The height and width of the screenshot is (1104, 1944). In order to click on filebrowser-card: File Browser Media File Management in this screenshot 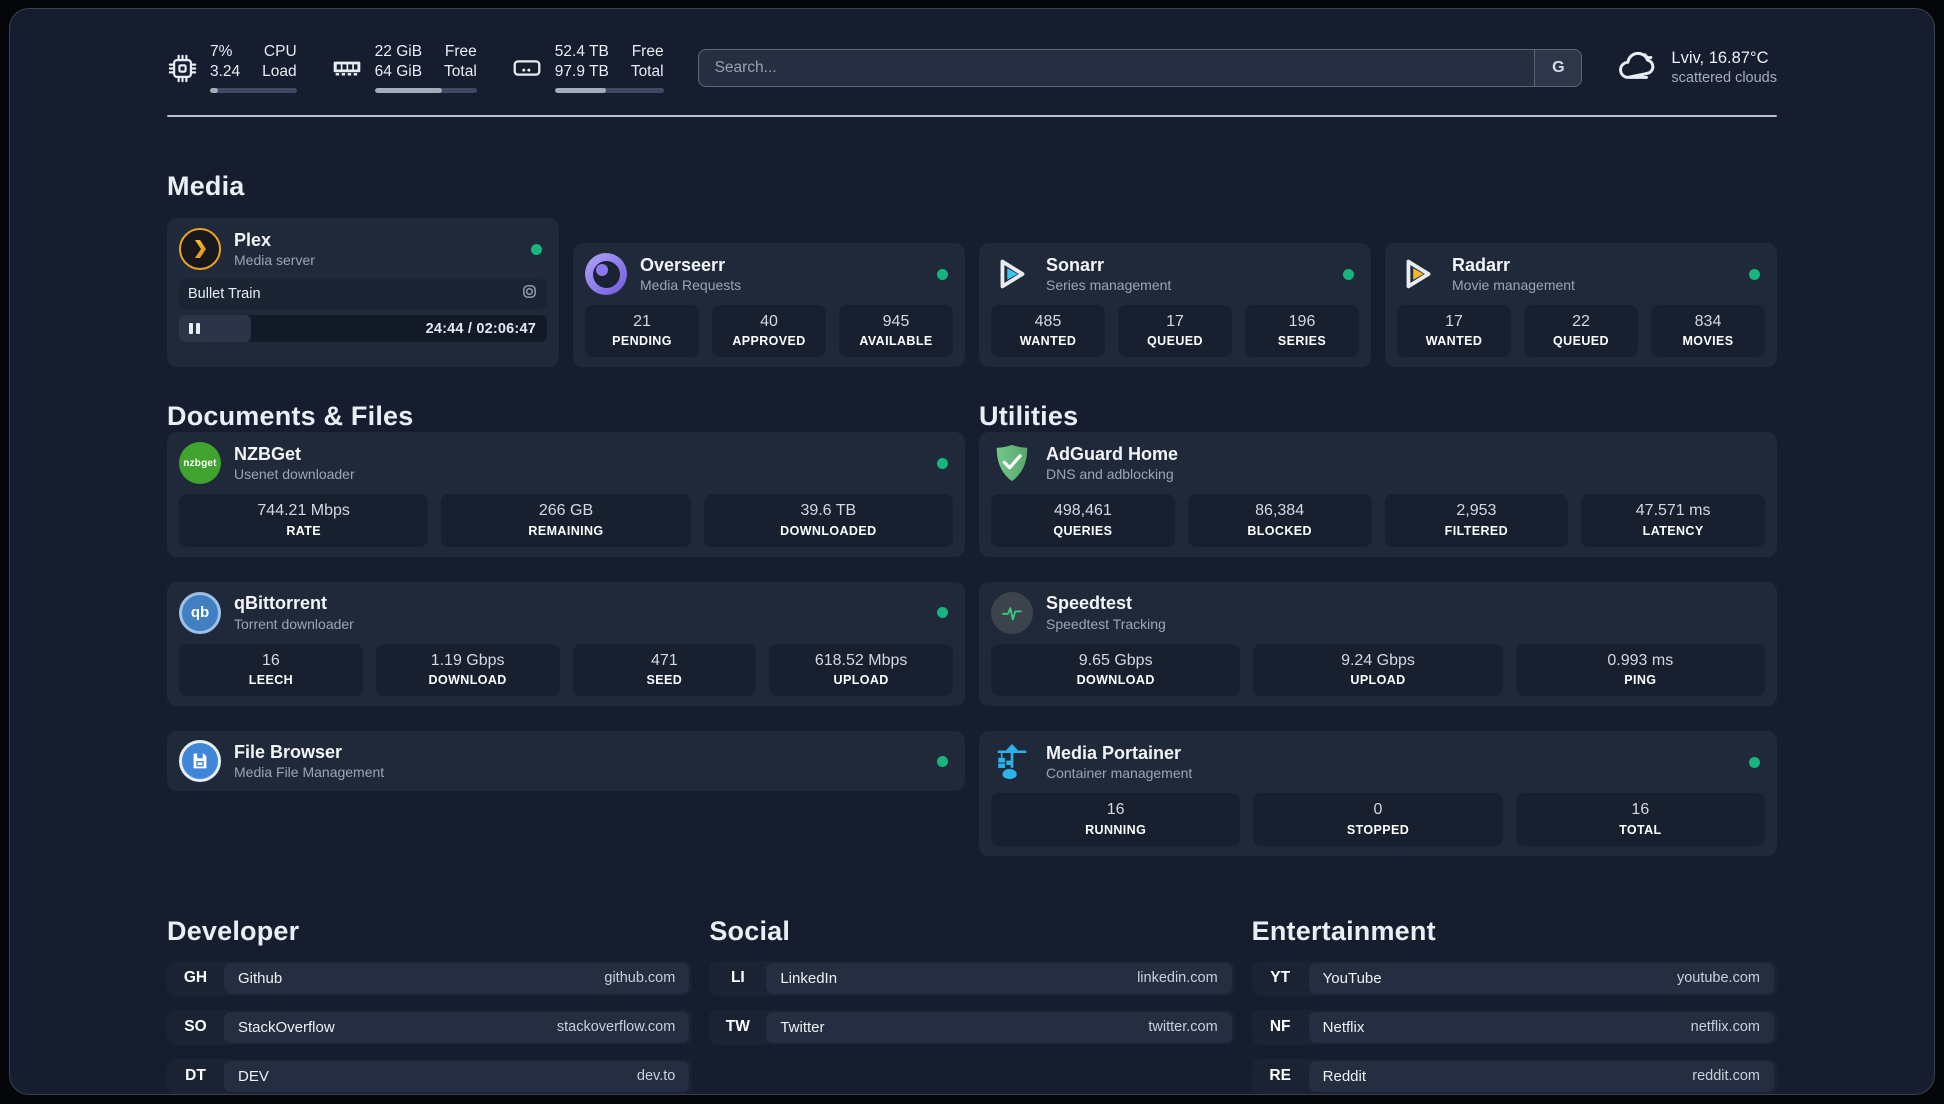, I will do `click(566, 761)`.